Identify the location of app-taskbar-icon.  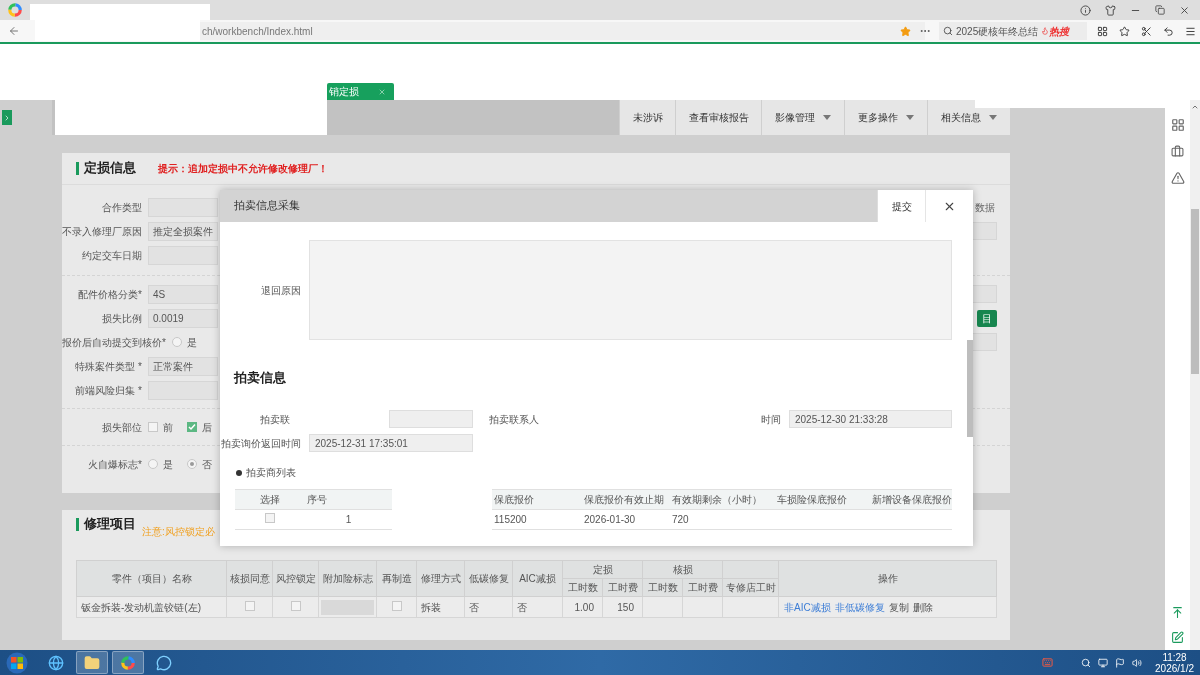
(128, 662).